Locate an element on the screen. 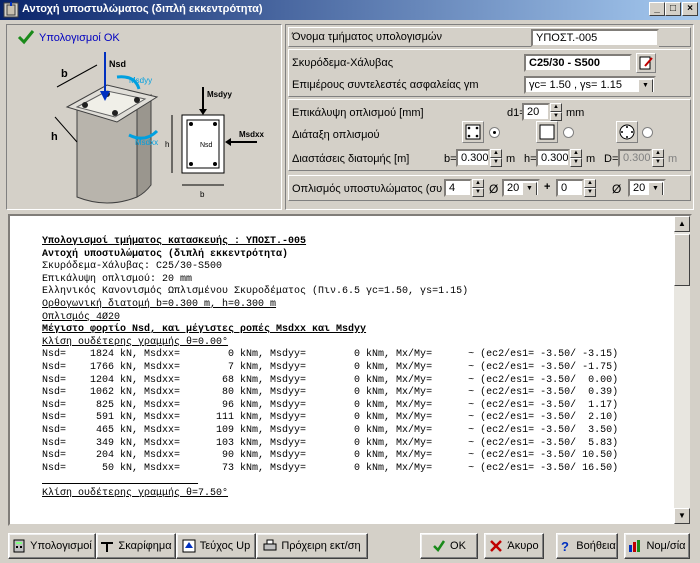 This screenshot has height=563, width=700. cancel-icon is located at coordinates (496, 546).